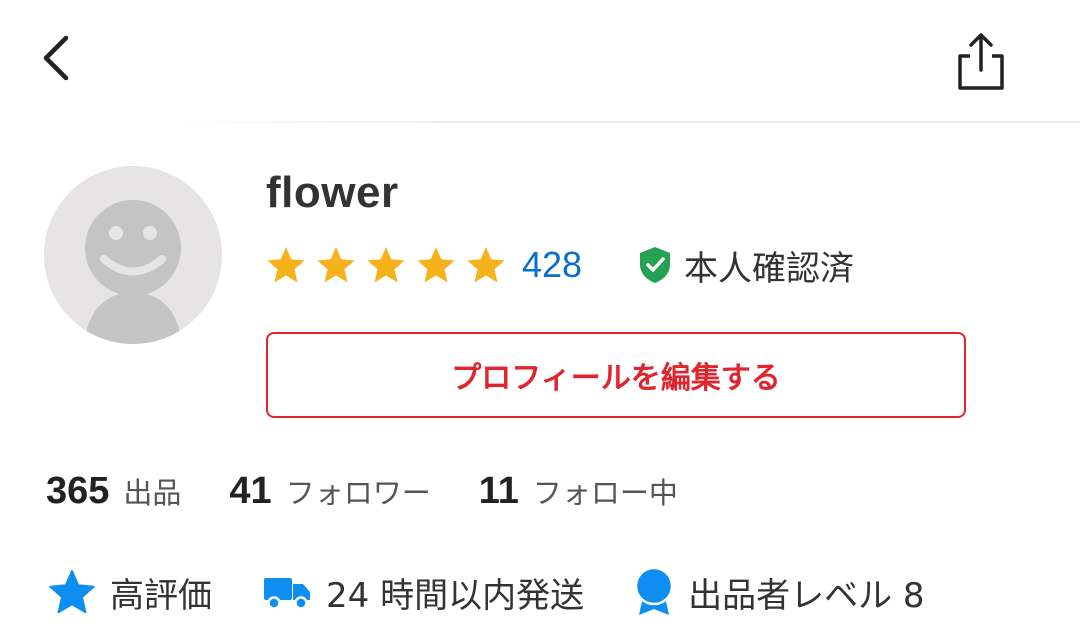 The width and height of the screenshot is (1080, 638). Describe the element at coordinates (287, 594) in the screenshot. I see `truck-icon` at that location.